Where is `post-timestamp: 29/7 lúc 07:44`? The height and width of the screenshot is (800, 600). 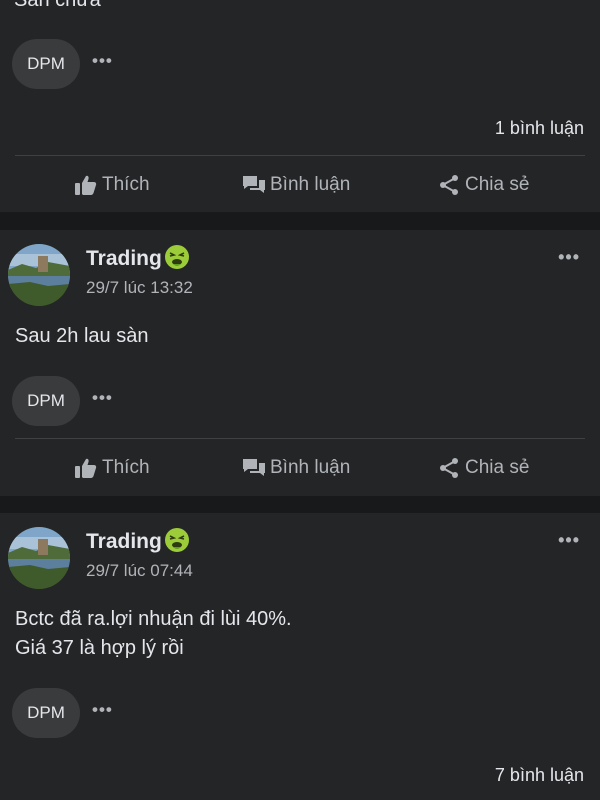
post-timestamp: 29/7 lúc 07:44 is located at coordinates (139, 571).